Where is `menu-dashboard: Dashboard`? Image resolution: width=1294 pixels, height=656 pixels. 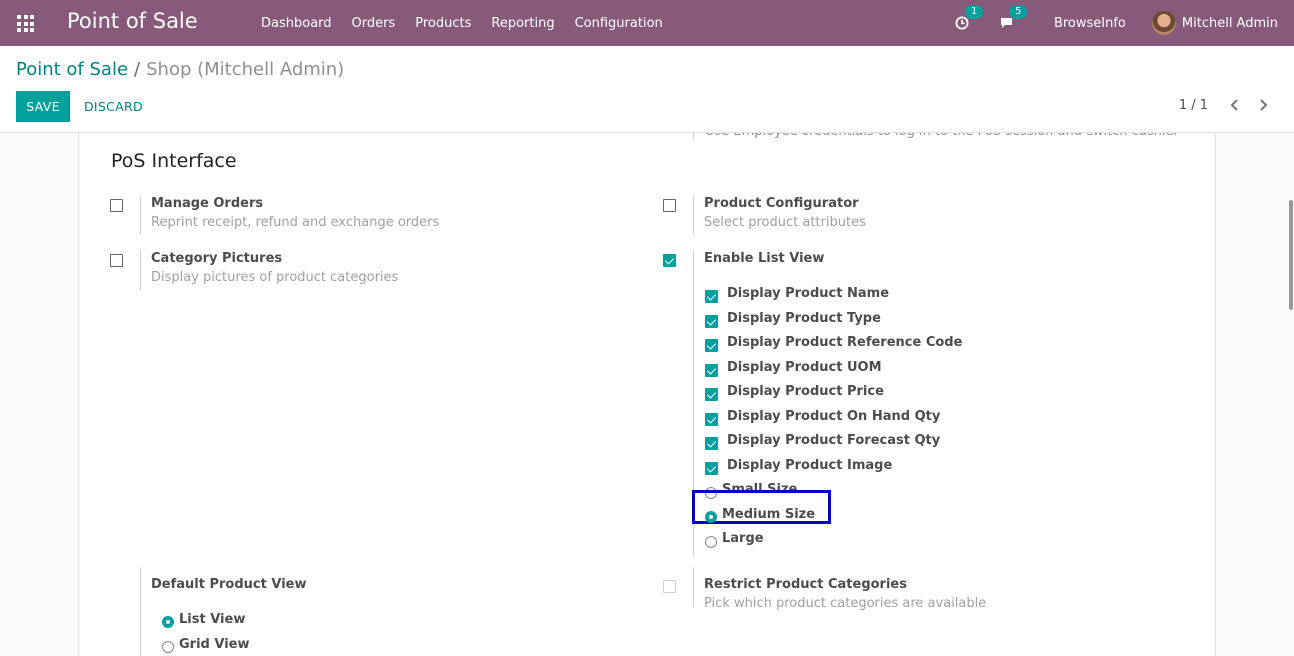
menu-dashboard: Dashboard is located at coordinates (296, 23).